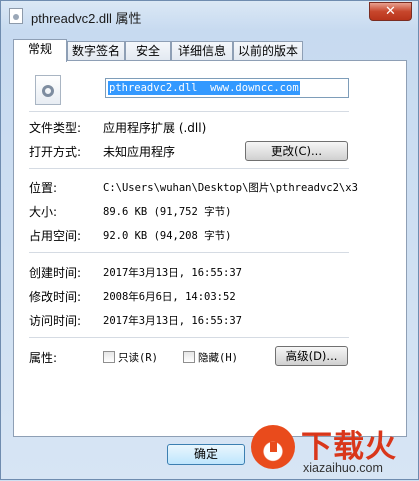 This screenshot has height=481, width=419. What do you see at coordinates (43, 212) in the screenshot?
I see `size-label: 大小:` at bounding box center [43, 212].